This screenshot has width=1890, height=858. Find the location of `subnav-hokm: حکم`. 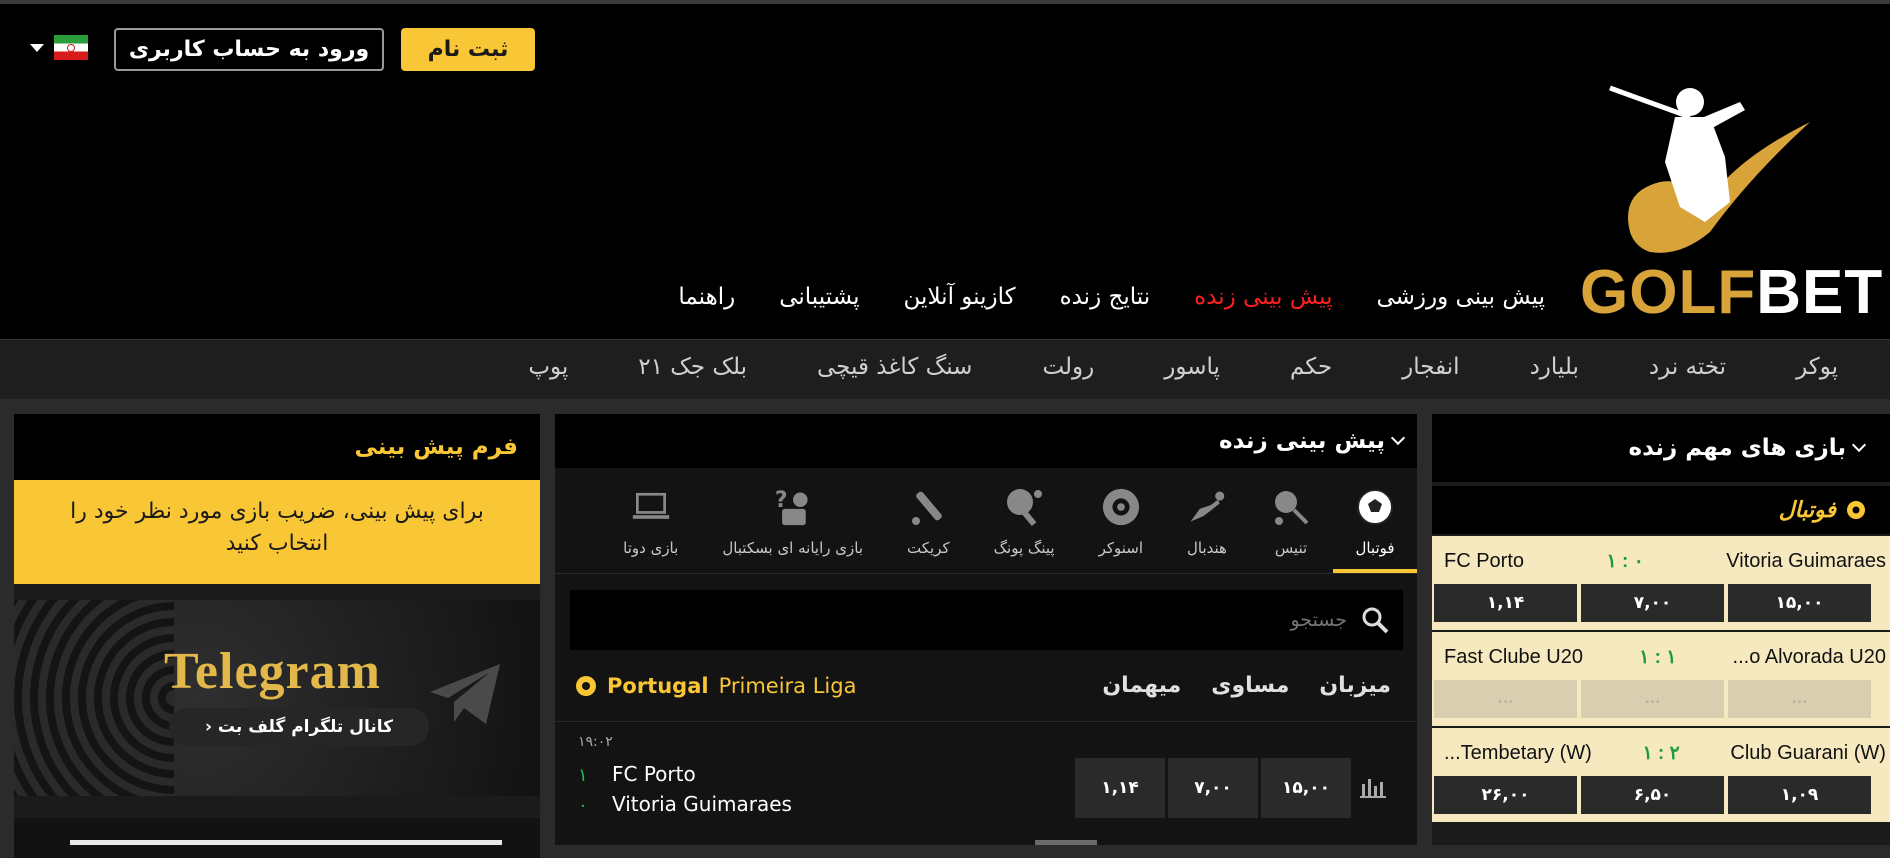

subnav-hokm: حکم is located at coordinates (1311, 367).